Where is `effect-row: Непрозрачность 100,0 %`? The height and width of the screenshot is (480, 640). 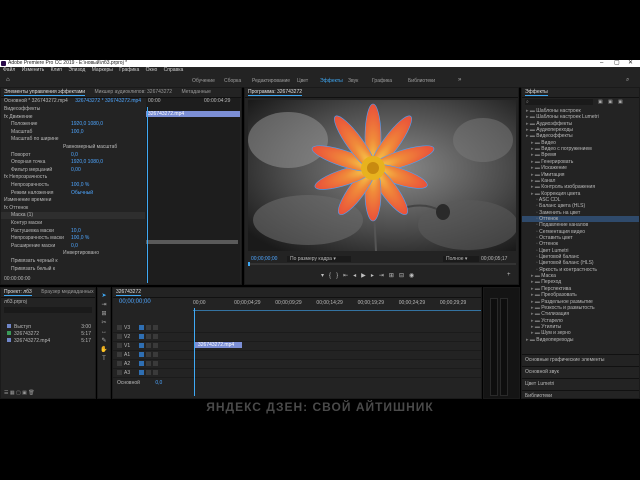
effect-row: Непрозрачность 100,0 % is located at coordinates (73, 185).